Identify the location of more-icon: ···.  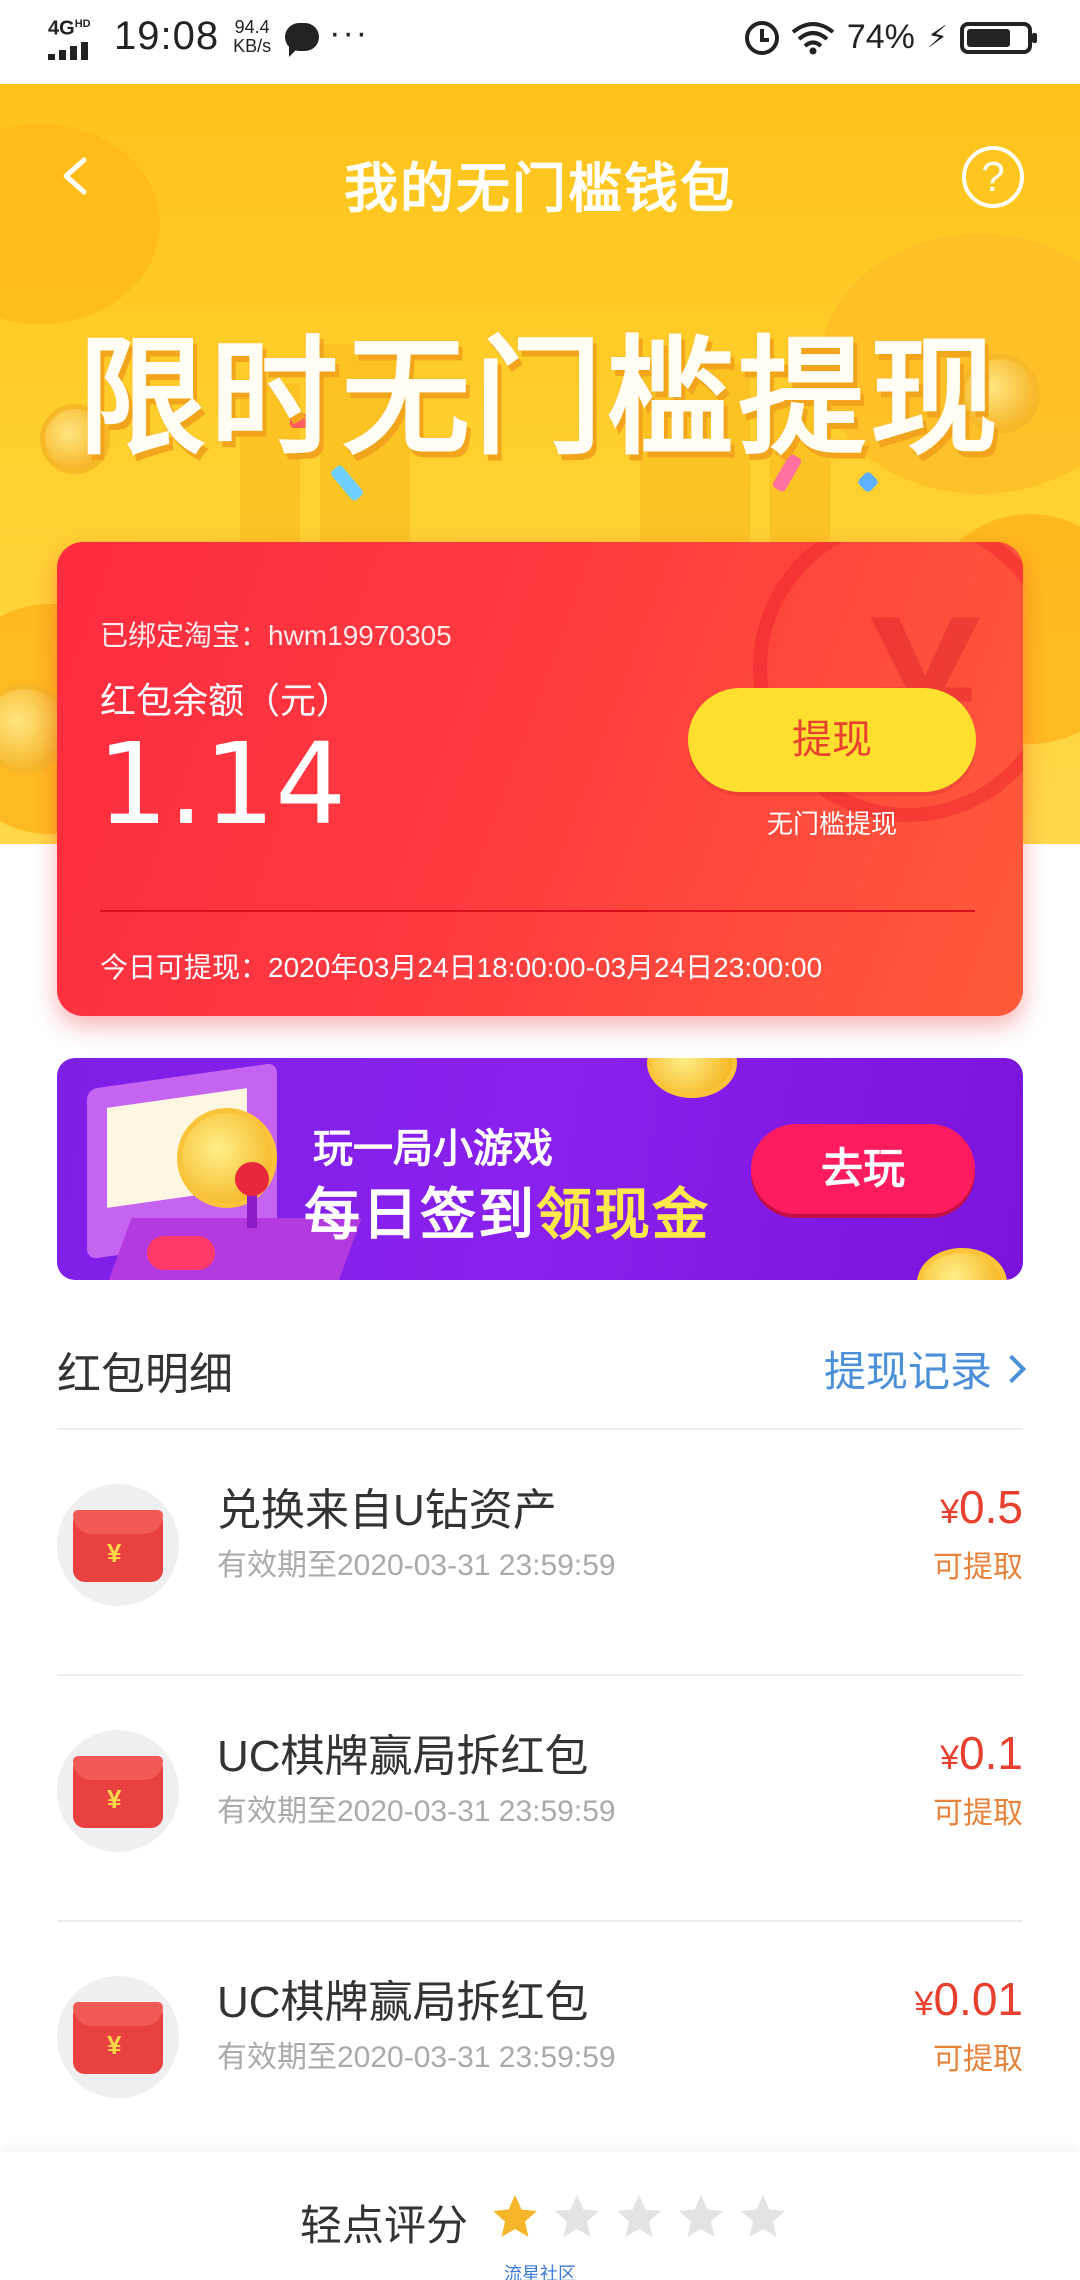
(349, 32).